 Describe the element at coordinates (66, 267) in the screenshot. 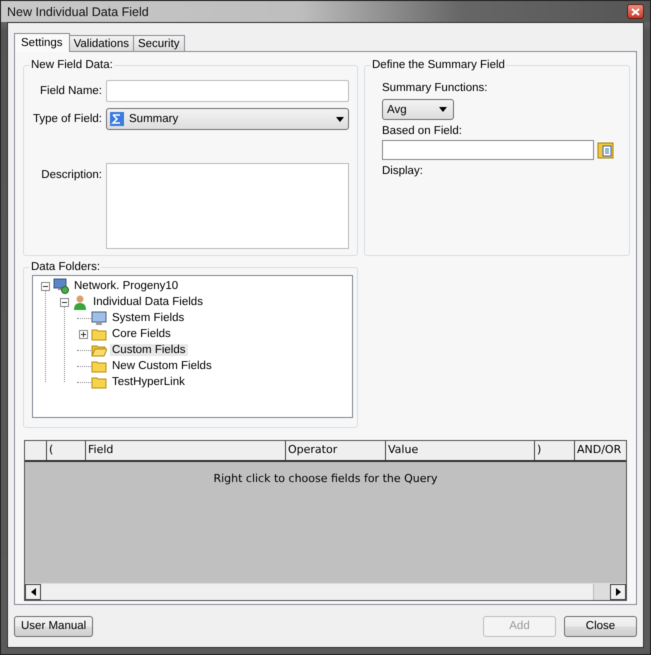

I see `group-title: Data Folders:` at that location.